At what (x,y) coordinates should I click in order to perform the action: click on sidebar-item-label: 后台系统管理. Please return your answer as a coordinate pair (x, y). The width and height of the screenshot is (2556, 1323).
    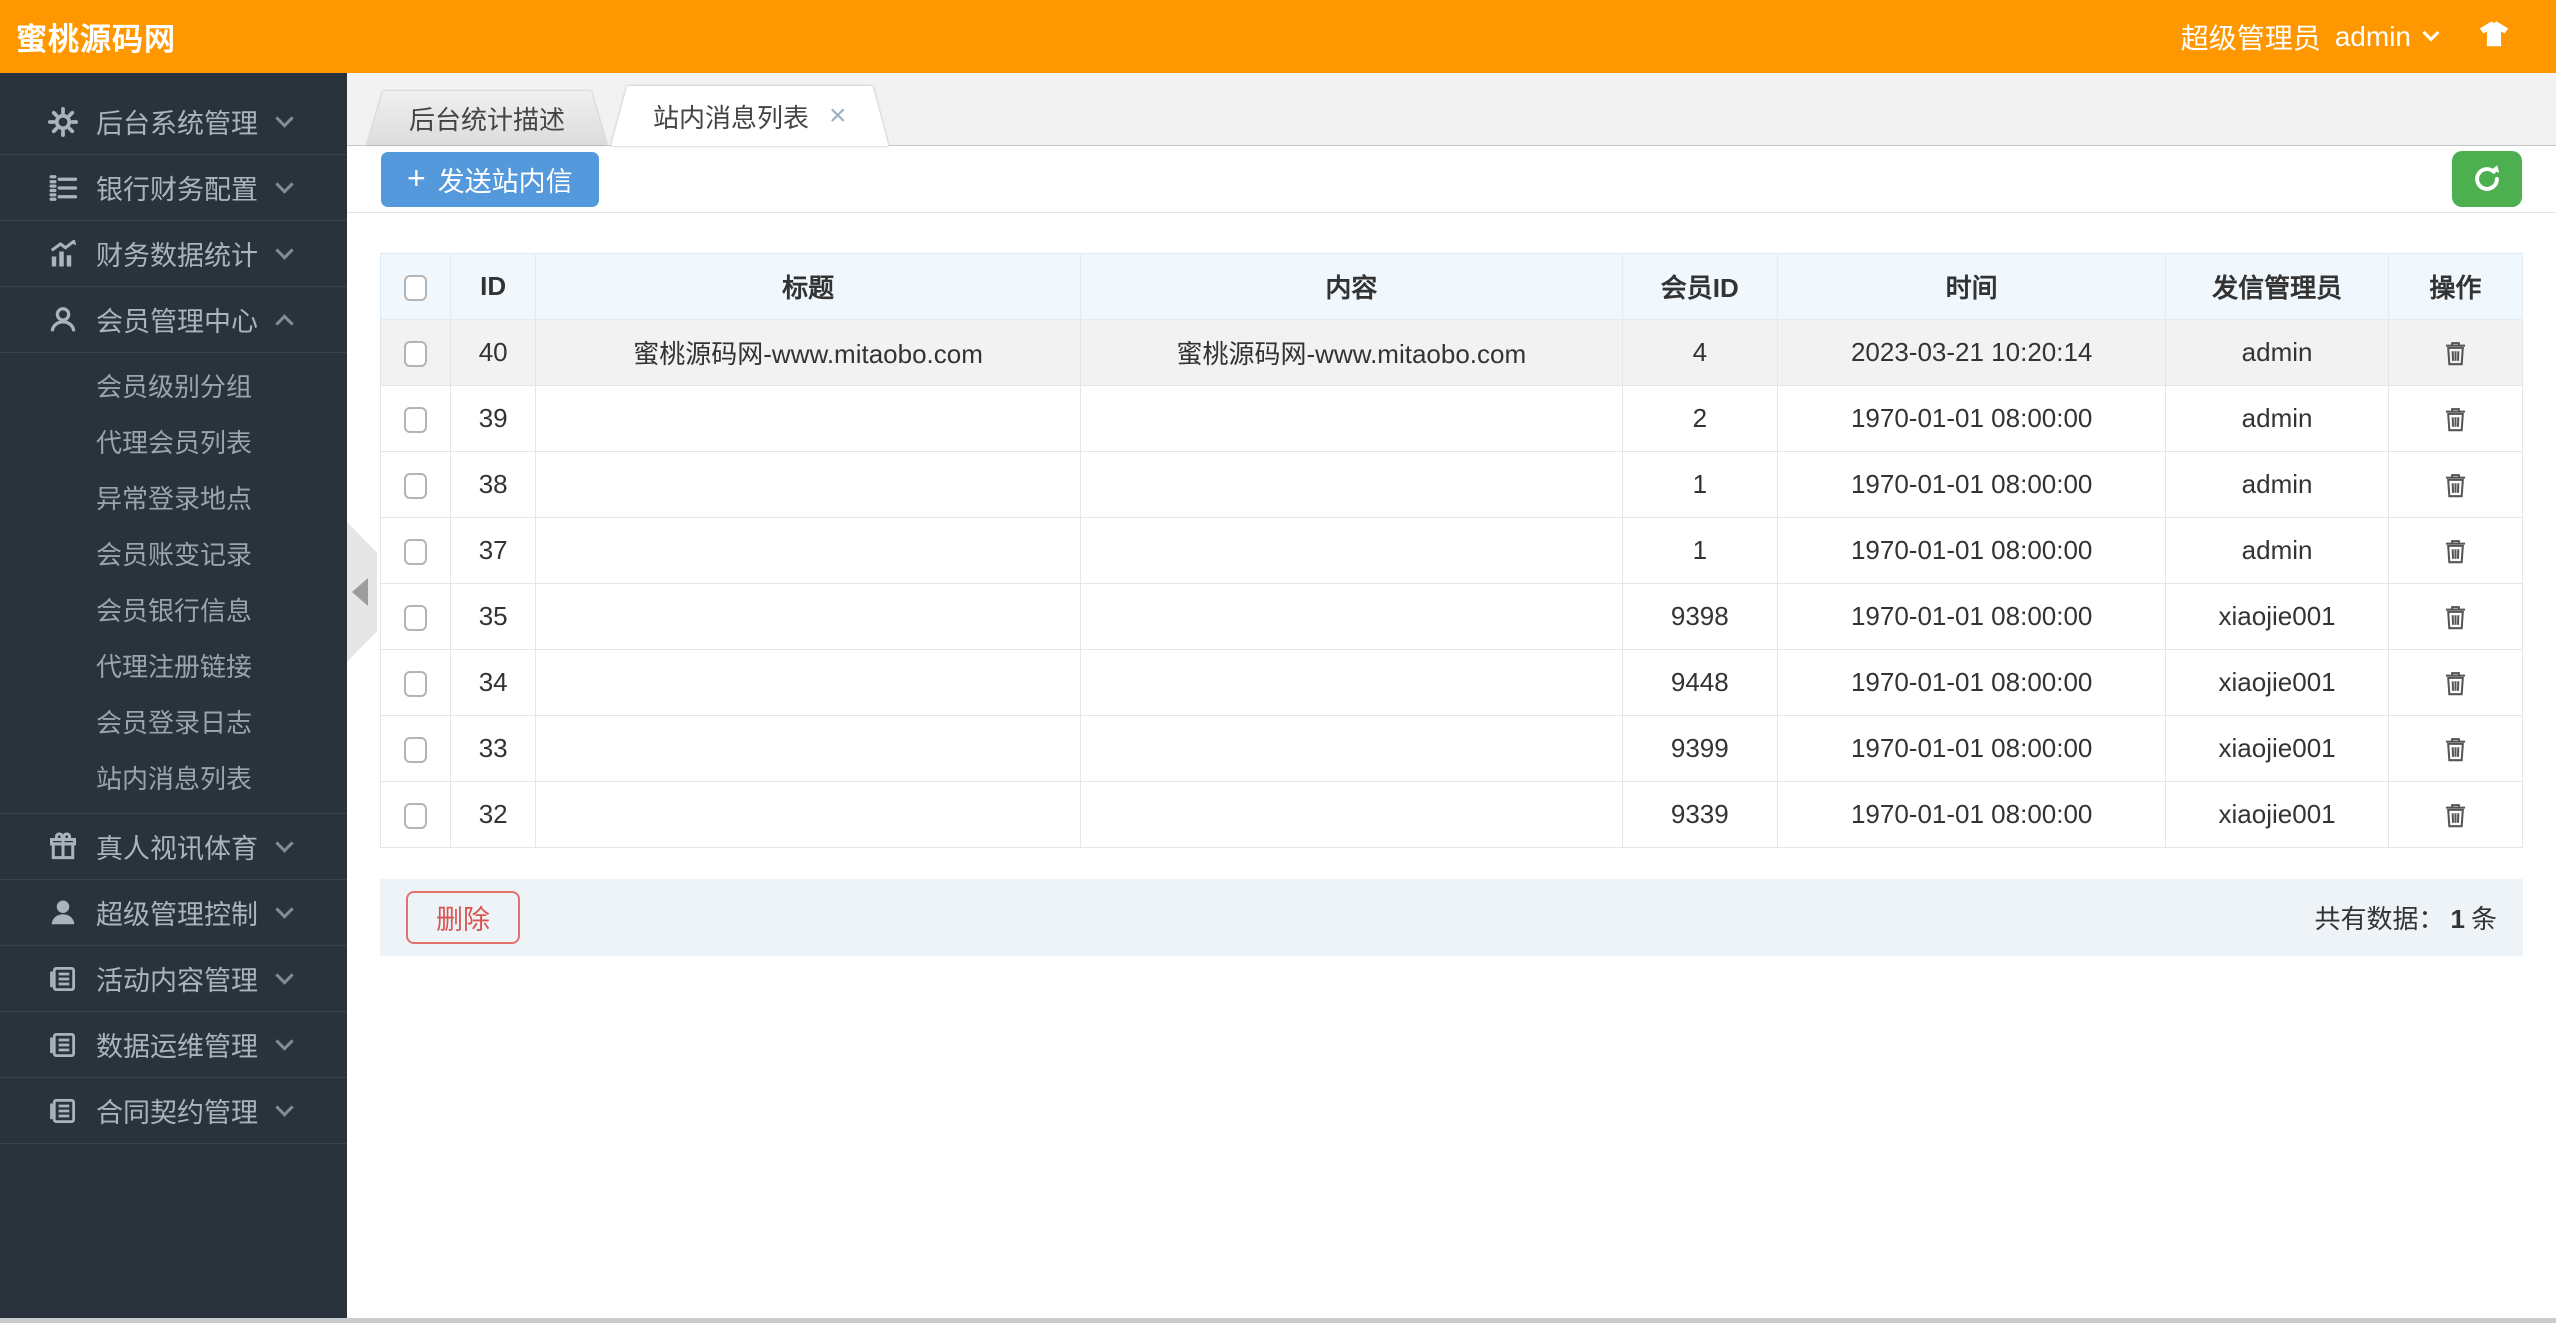
    Looking at the image, I should click on (177, 124).